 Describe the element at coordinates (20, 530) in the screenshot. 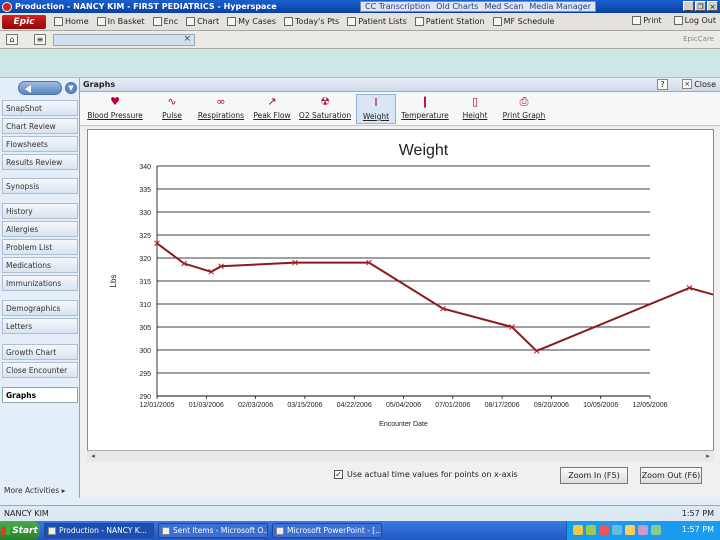

I see `start-button: Start` at that location.